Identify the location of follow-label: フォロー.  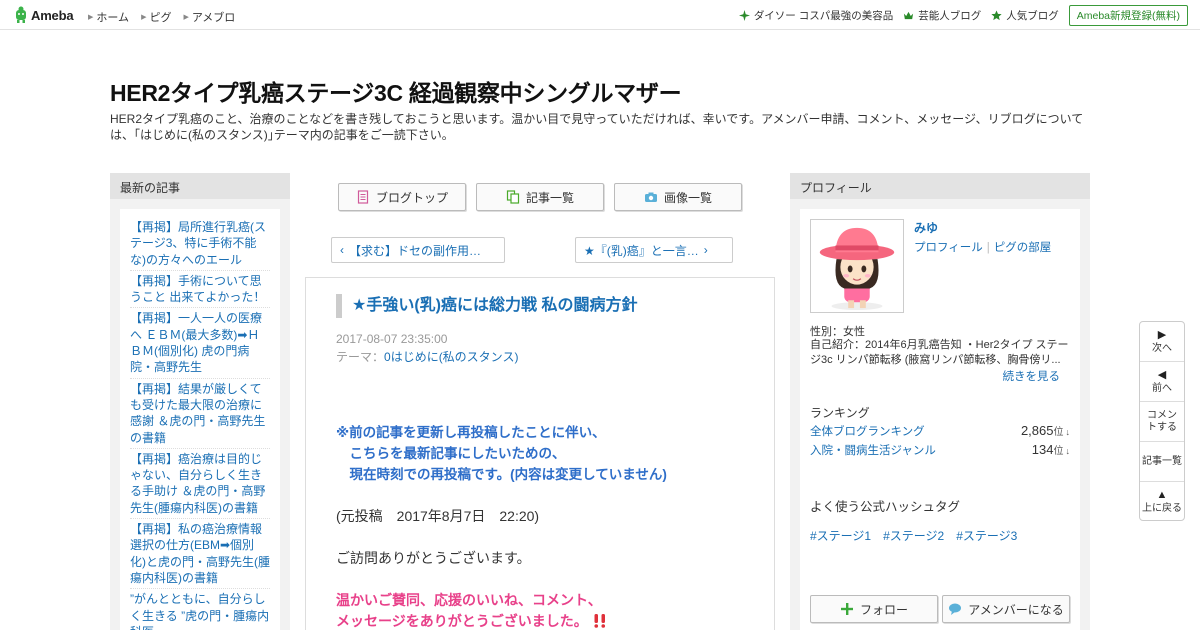
(883, 609).